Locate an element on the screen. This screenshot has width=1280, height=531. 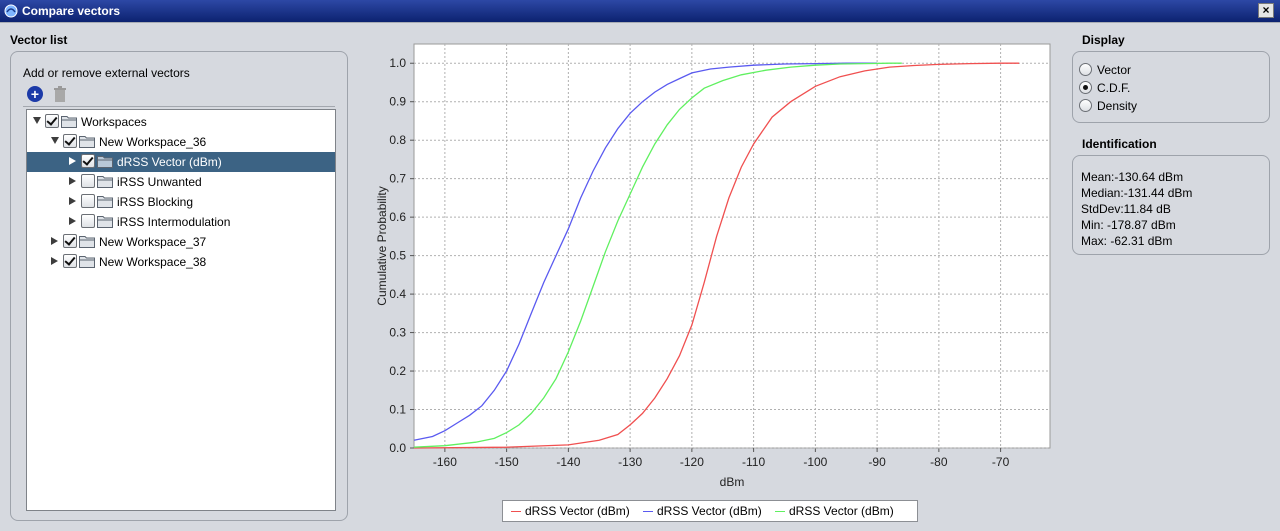
tree-item-label: iRSS Intermodulation is located at coordinates (174, 222).